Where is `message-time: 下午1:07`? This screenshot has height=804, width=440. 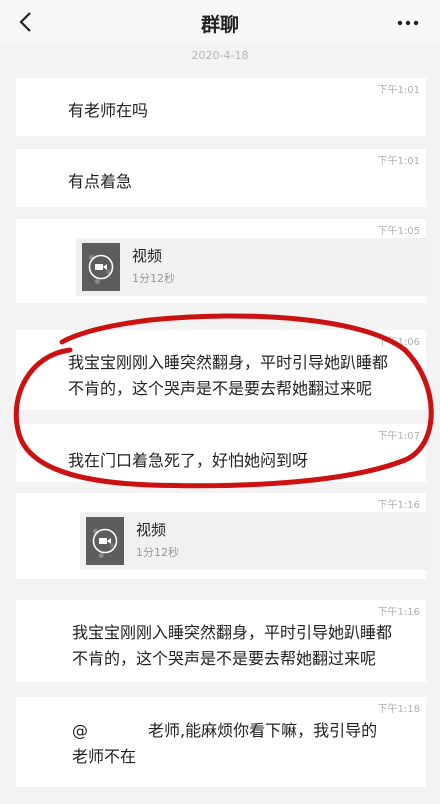
message-time: 下午1:07 is located at coordinates (398, 436).